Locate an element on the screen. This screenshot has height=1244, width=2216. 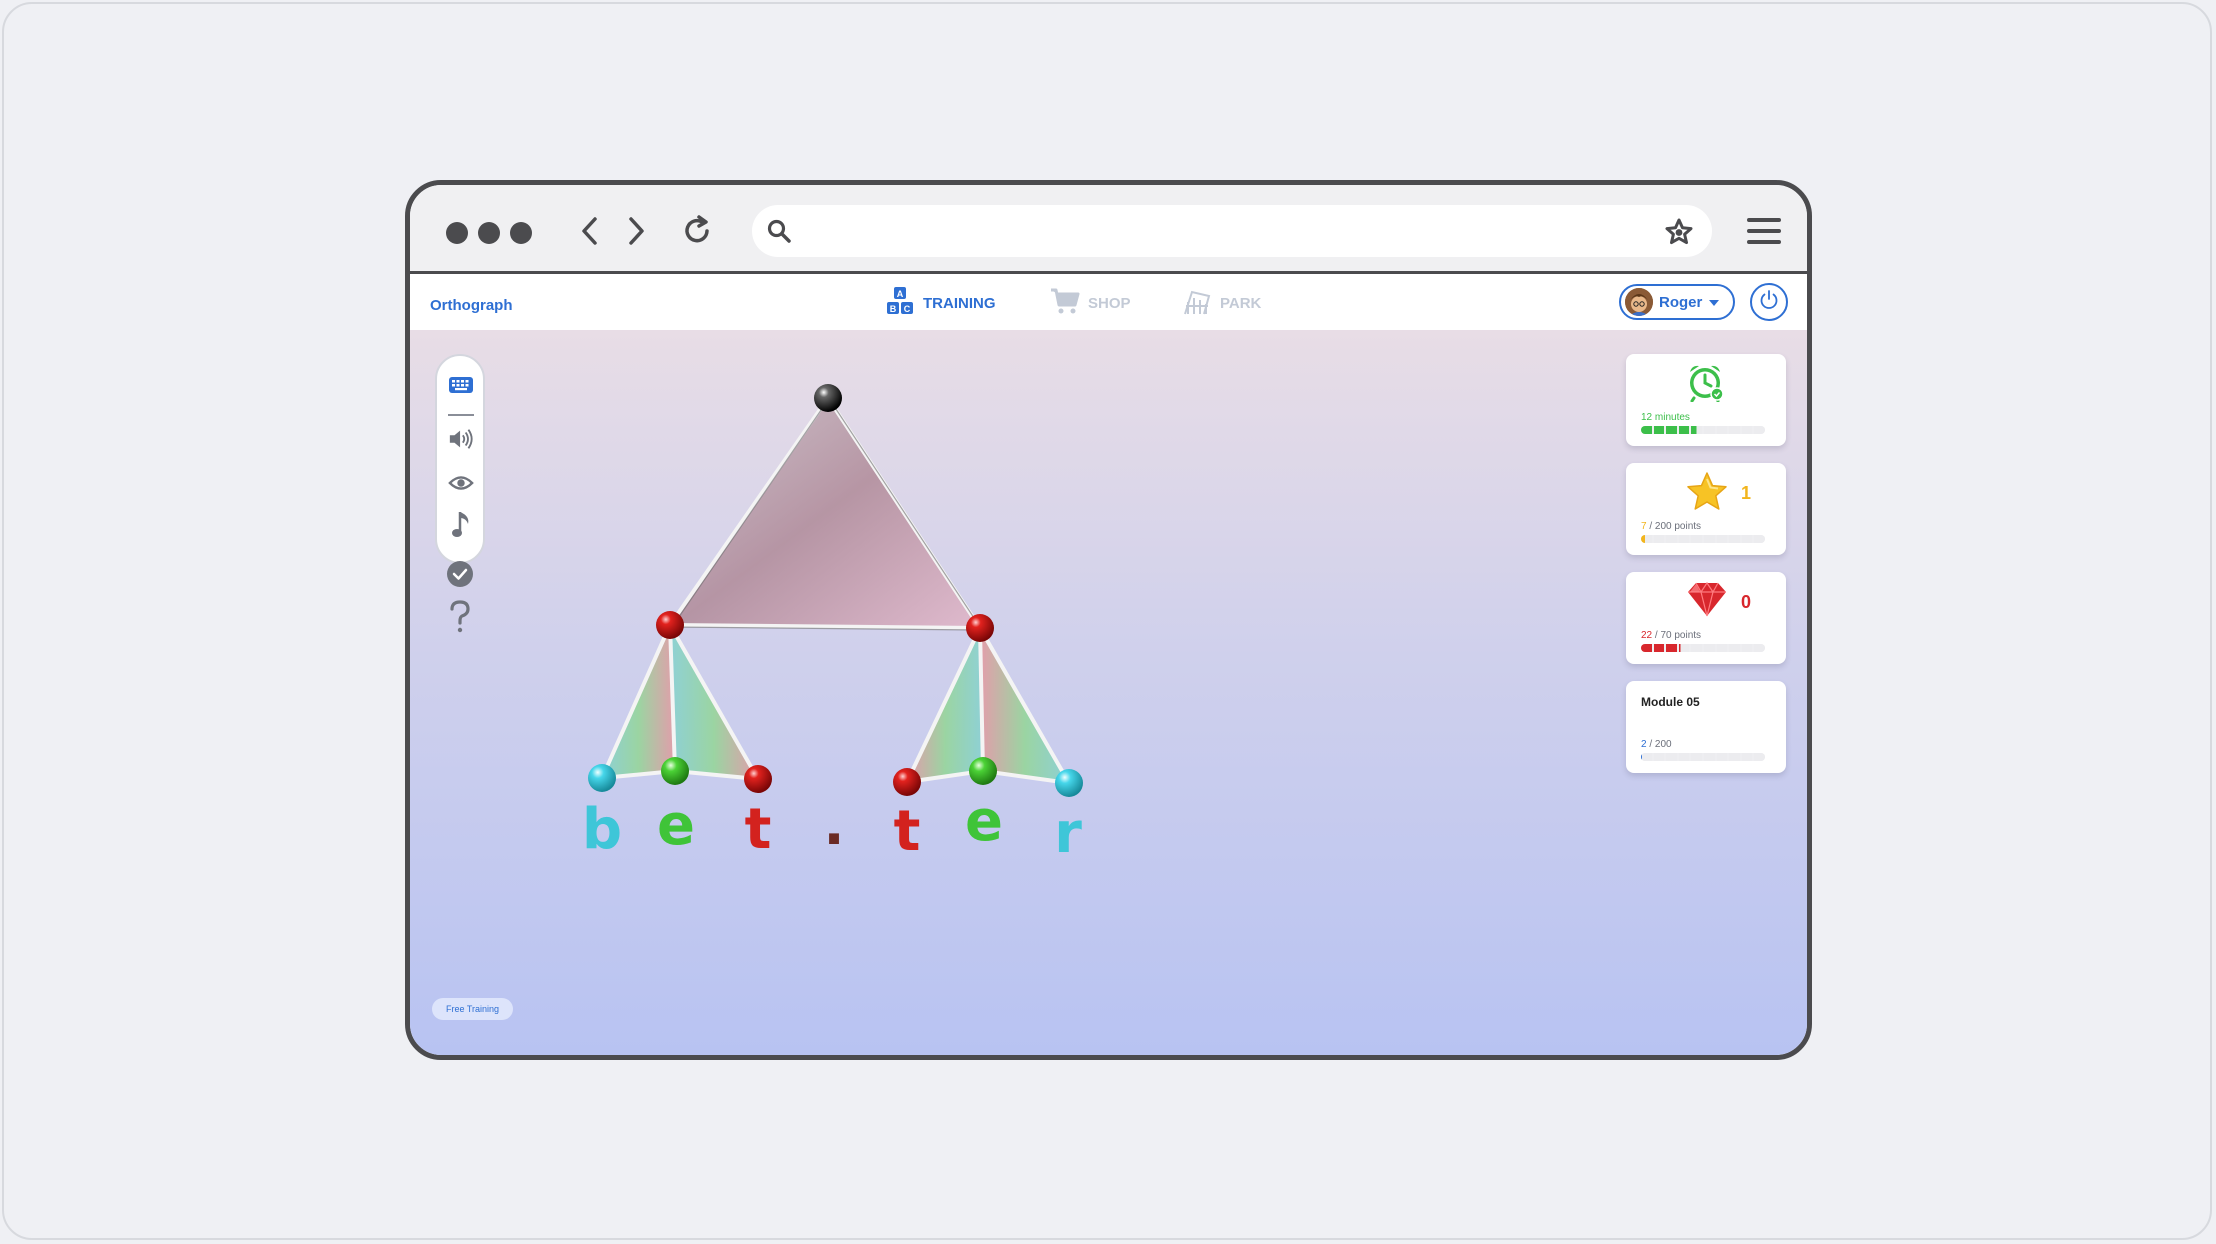
time-card: 12 minutes is located at coordinates (1706, 400).